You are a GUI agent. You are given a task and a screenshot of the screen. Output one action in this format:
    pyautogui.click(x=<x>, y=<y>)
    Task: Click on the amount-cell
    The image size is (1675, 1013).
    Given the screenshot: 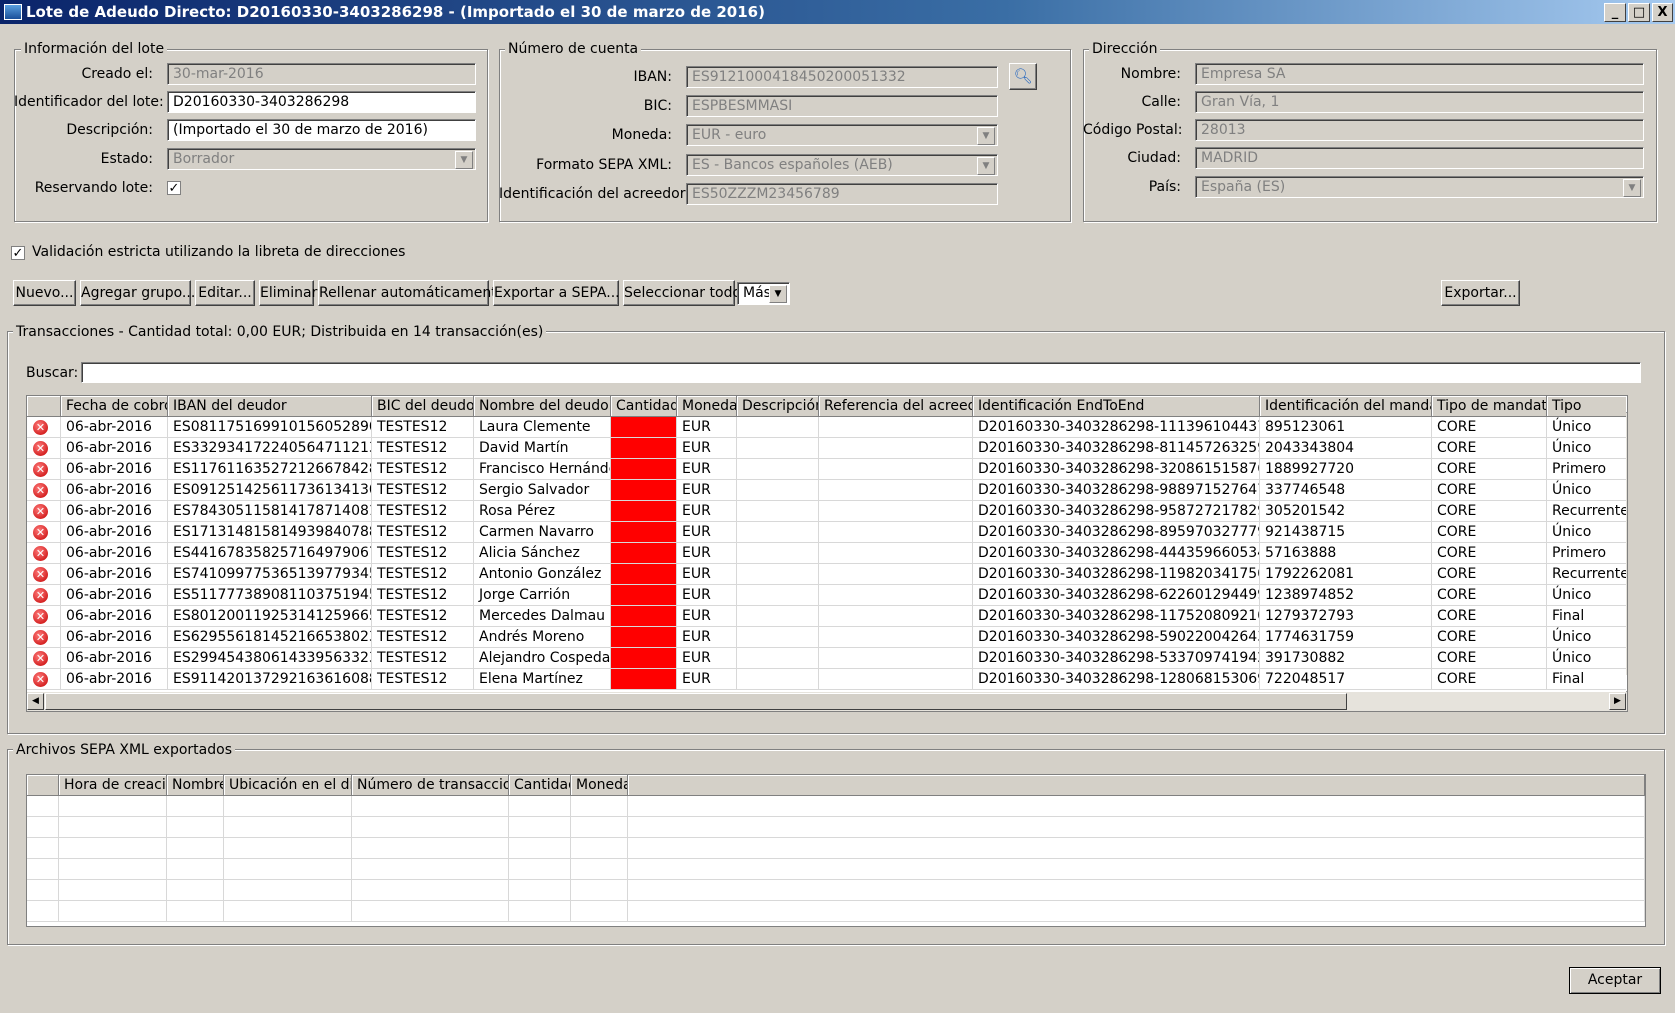 What is the action you would take?
    pyautogui.click(x=644, y=679)
    